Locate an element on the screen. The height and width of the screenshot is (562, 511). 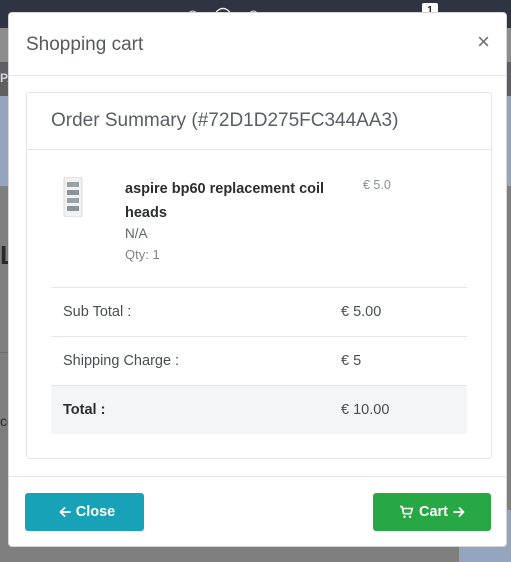
item-variant: N/A is located at coordinates (136, 233).